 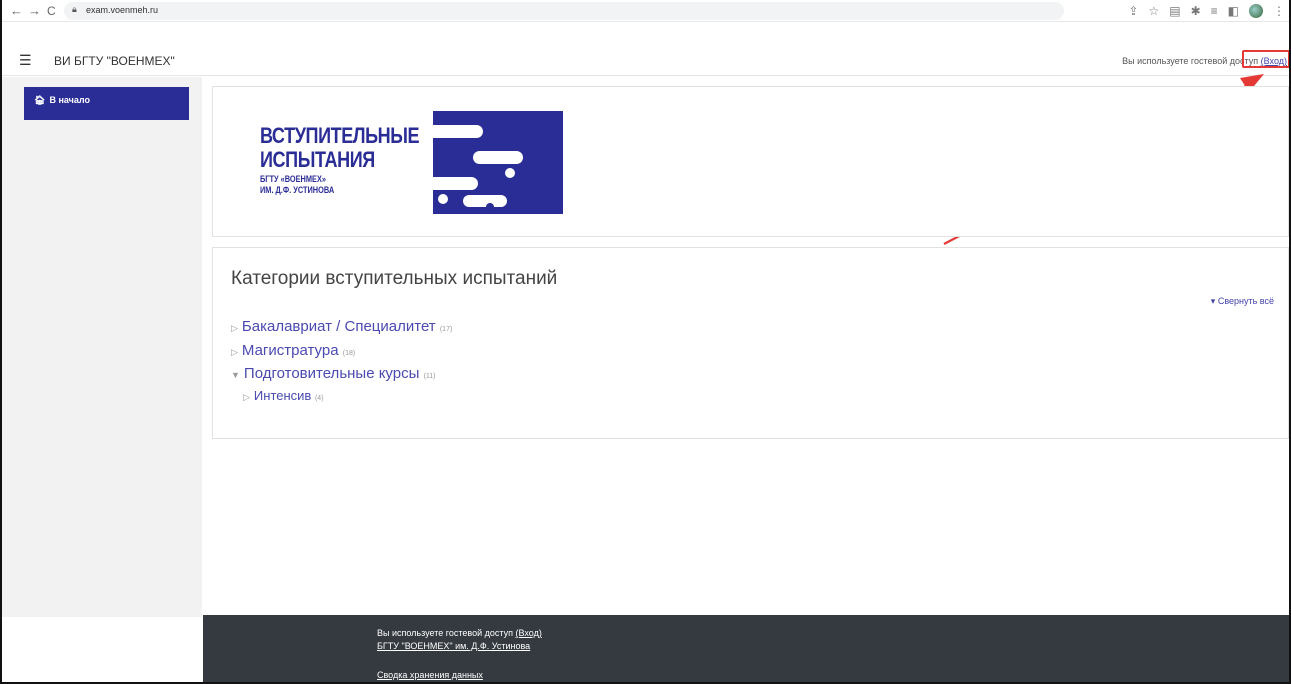 I want to click on footer-org-line: БГТУ "ВОЕНМЕХ" им. Д.Ф. Устинова, so click(x=453, y=646).